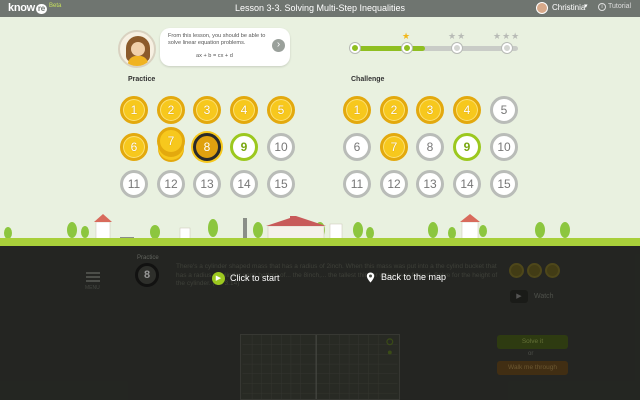 The image size is (640, 400). Describe the element at coordinates (504, 184) in the screenshot. I see `challenge-coin-15: 15` at that location.